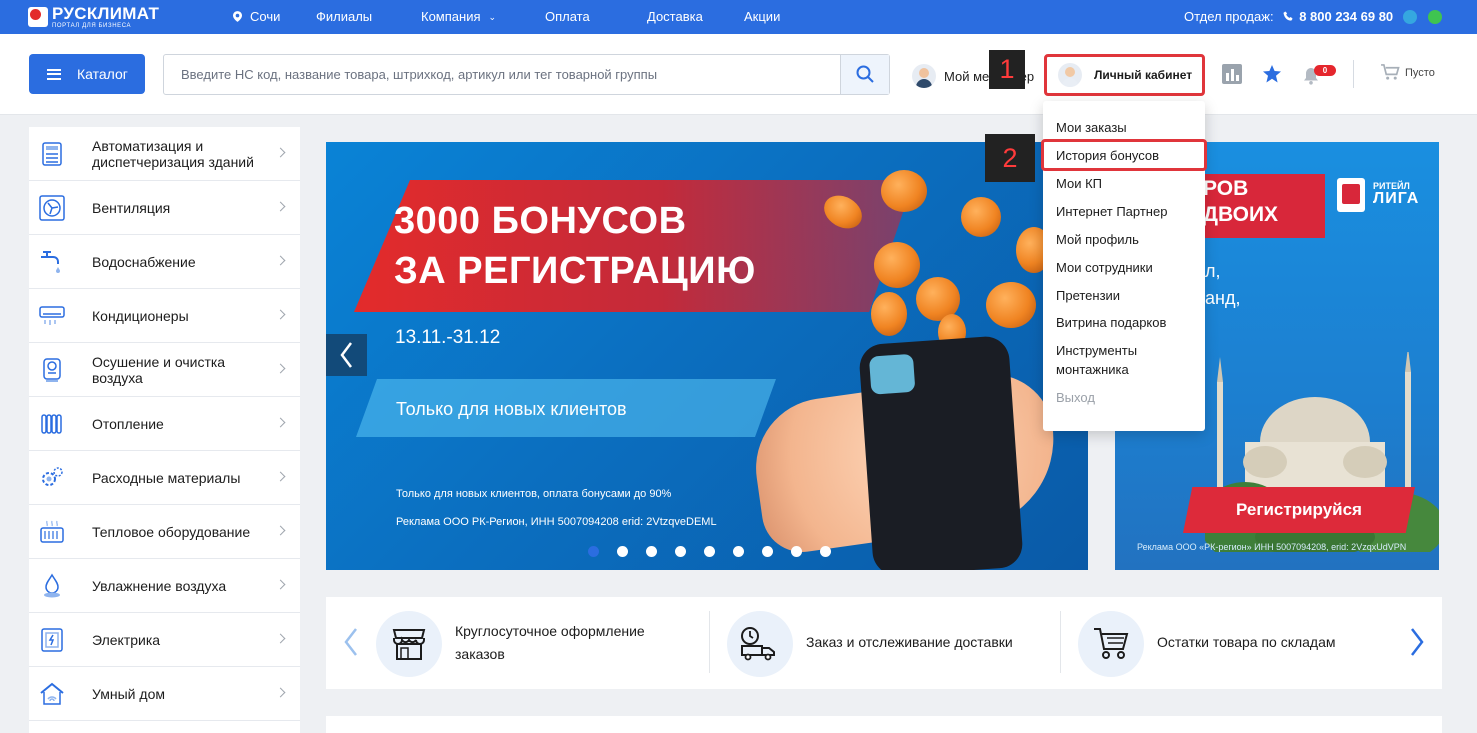 This screenshot has height=733, width=1477. Describe the element at coordinates (92, 26) in the screenshot. I see `logo-subtitle: ПОРТАЛ ДЛЯ БИЗНЕСА` at that location.